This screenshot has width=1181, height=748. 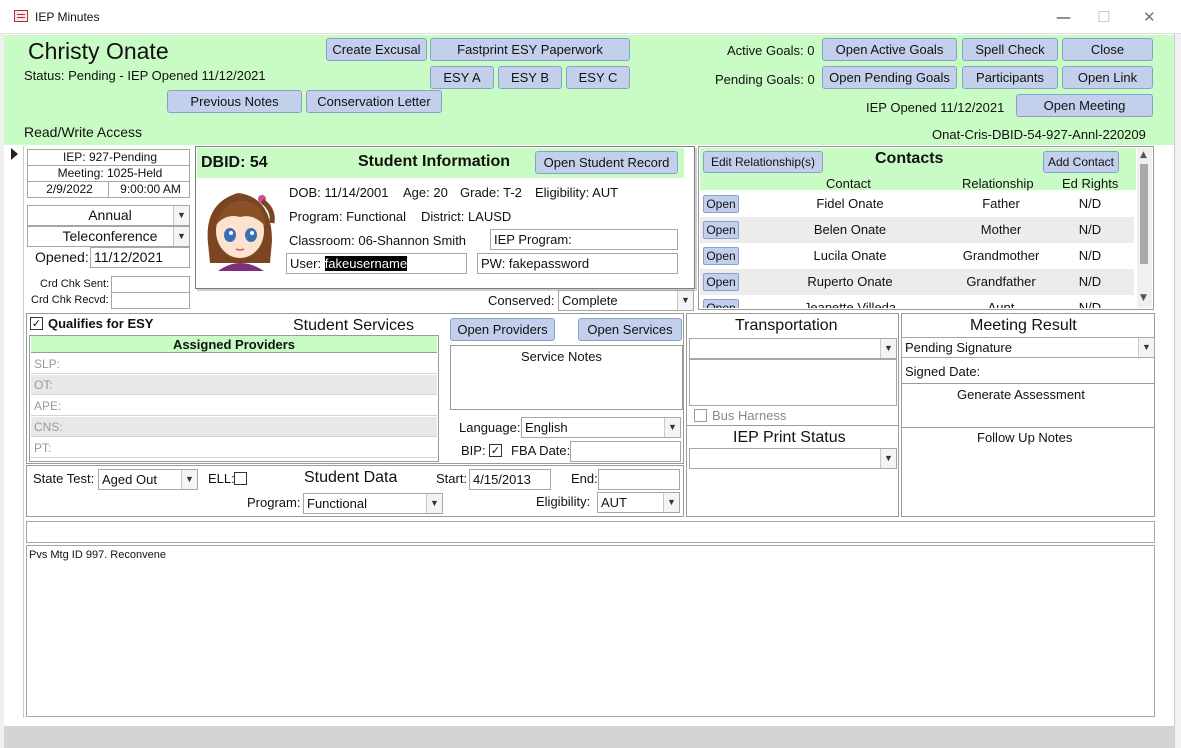 What do you see at coordinates (101, 323) in the screenshot?
I see `qualifies-esy-label: Qualifies for ESY` at bounding box center [101, 323].